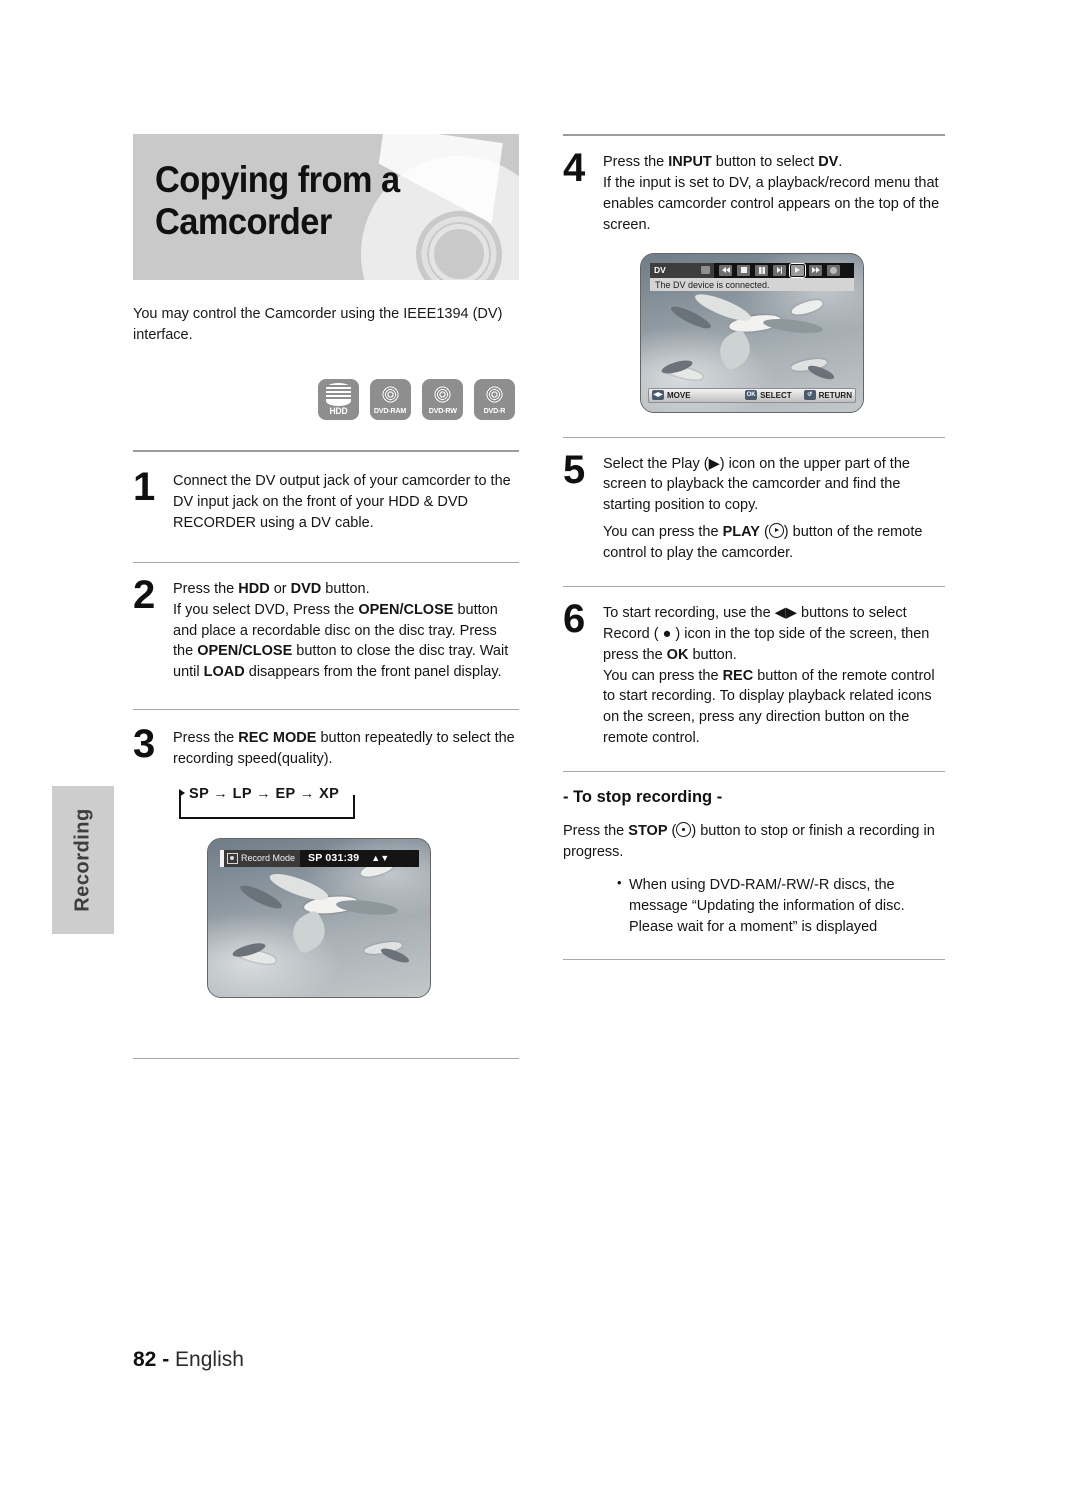  What do you see at coordinates (815, 270) in the screenshot?
I see `fast-forward-icon` at bounding box center [815, 270].